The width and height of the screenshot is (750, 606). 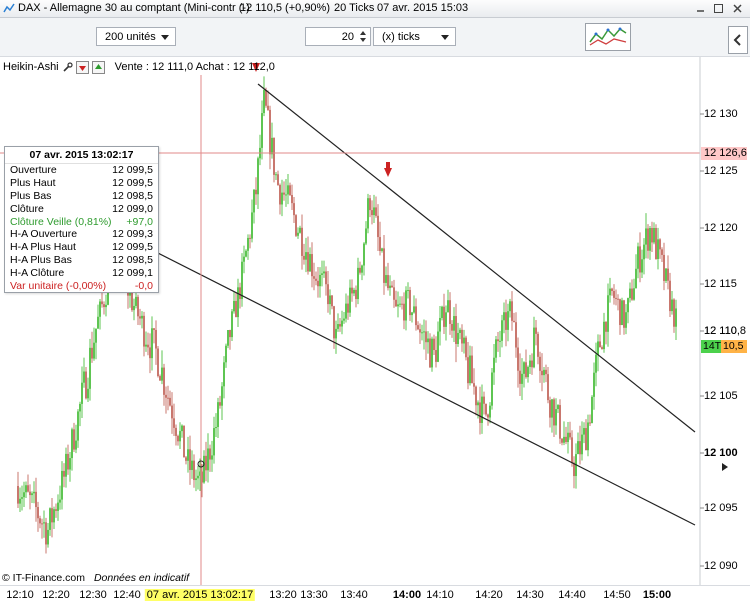 What do you see at coordinates (67, 67) in the screenshot?
I see `wrench-icon` at bounding box center [67, 67].